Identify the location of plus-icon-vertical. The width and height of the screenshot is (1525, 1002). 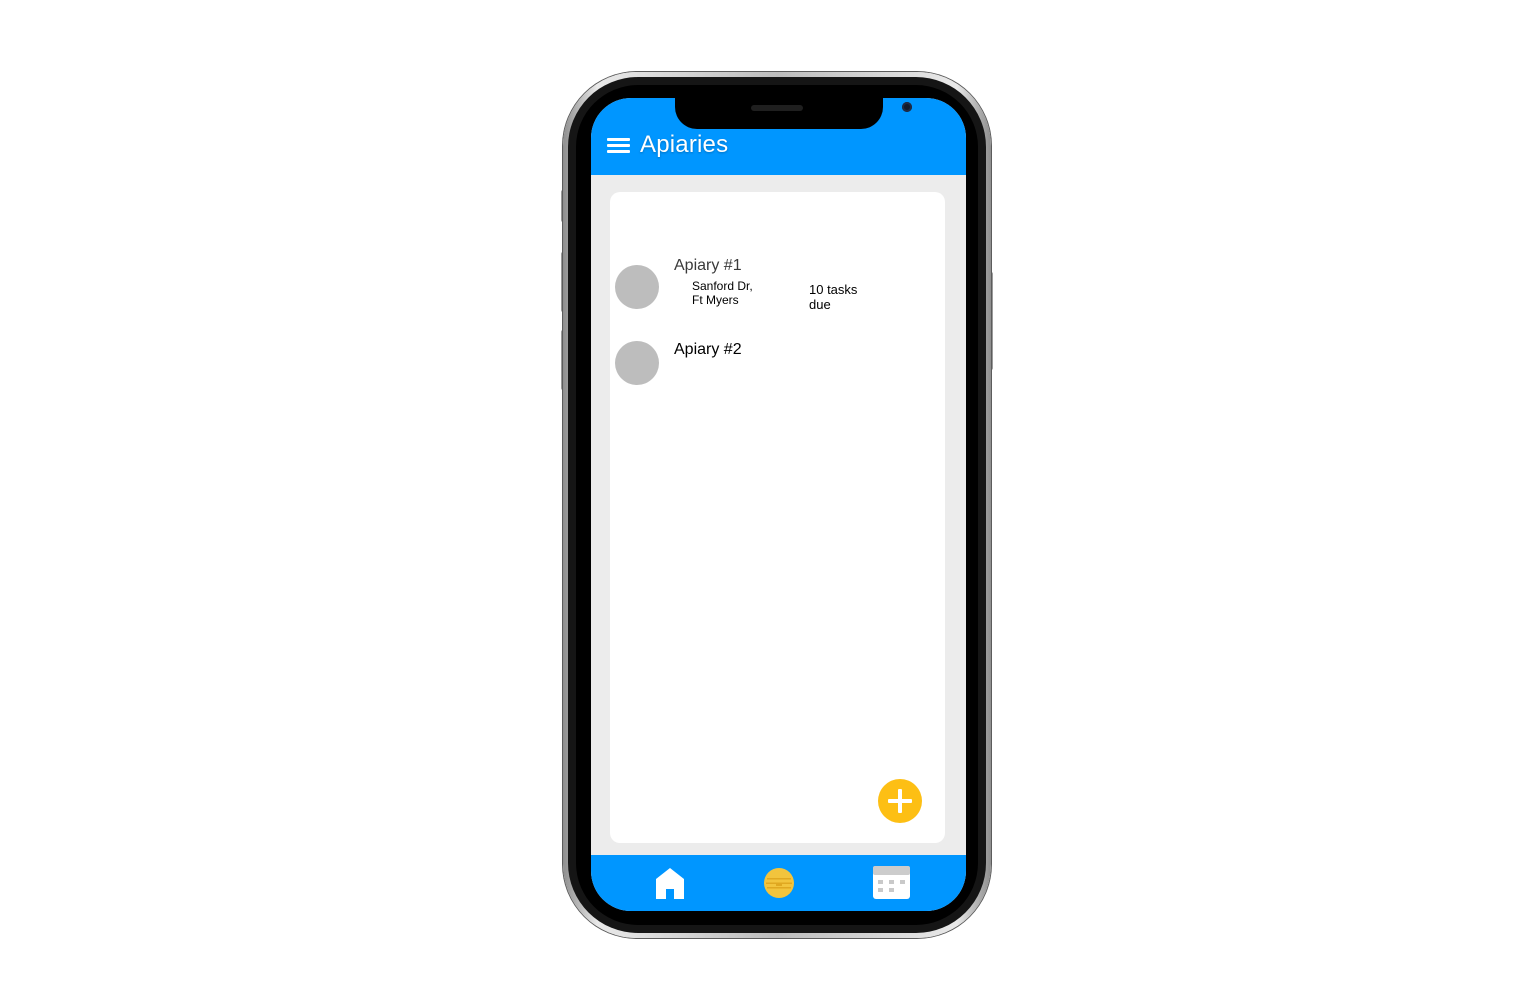
(900, 801).